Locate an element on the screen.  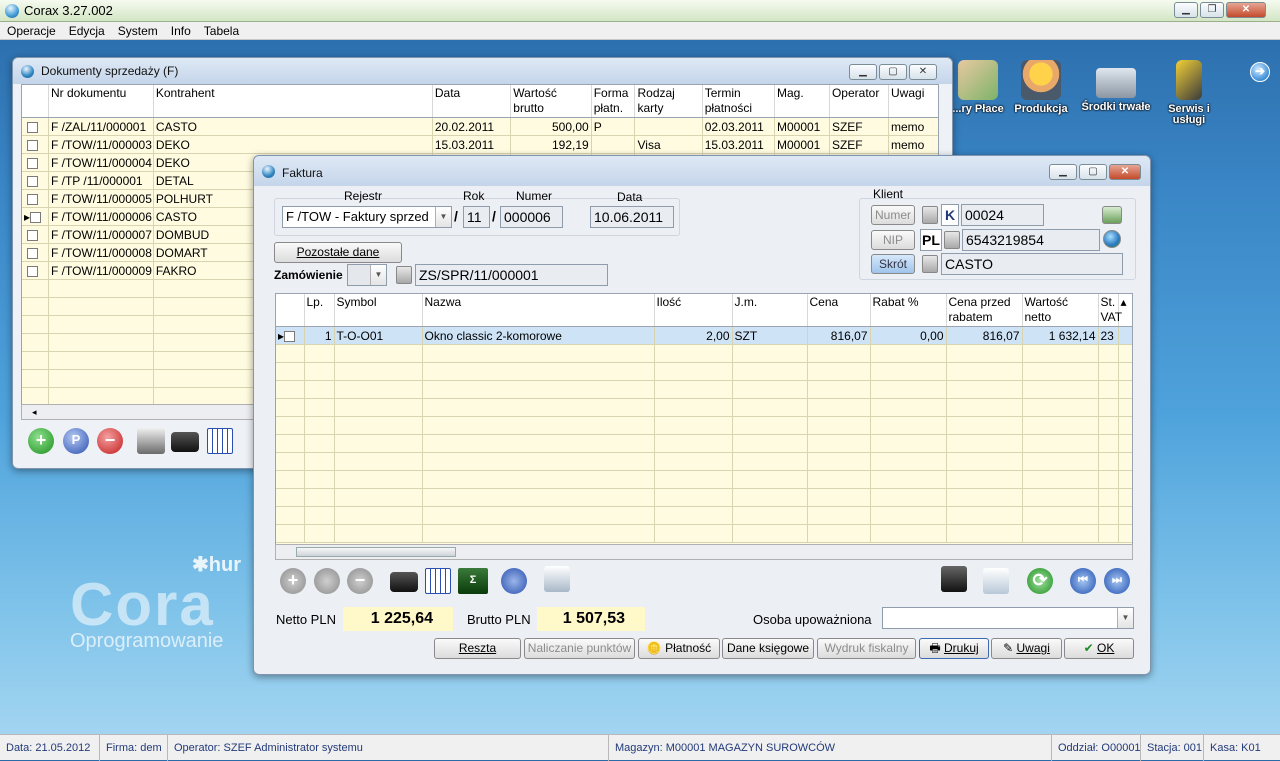
menu-edycja: Edycja is located at coordinates (86, 30).